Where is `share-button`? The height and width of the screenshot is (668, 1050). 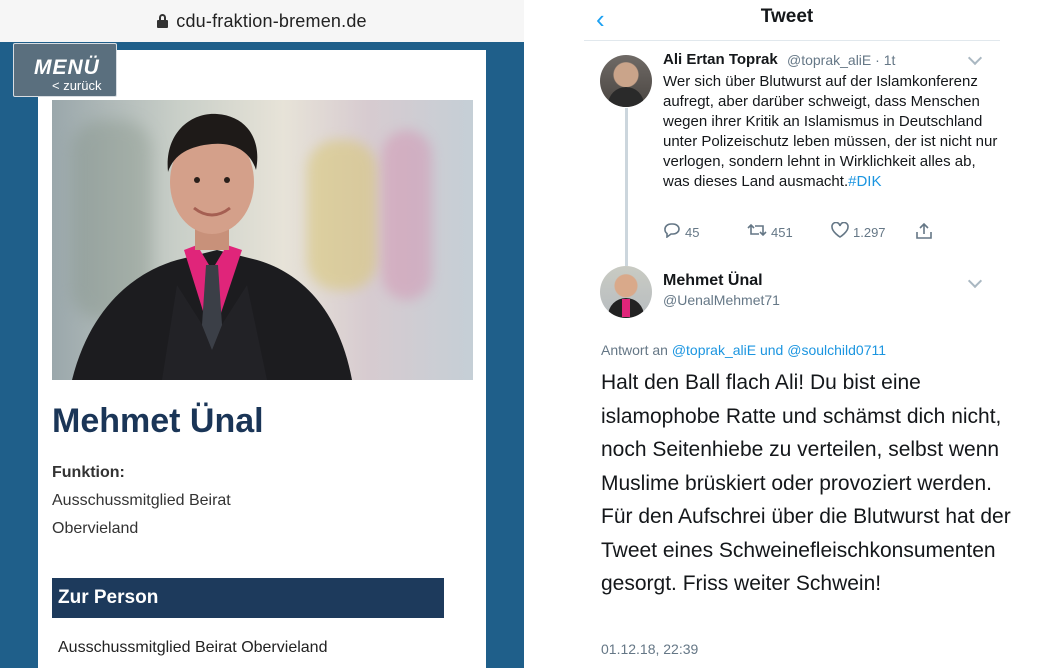 share-button is located at coordinates (924, 233).